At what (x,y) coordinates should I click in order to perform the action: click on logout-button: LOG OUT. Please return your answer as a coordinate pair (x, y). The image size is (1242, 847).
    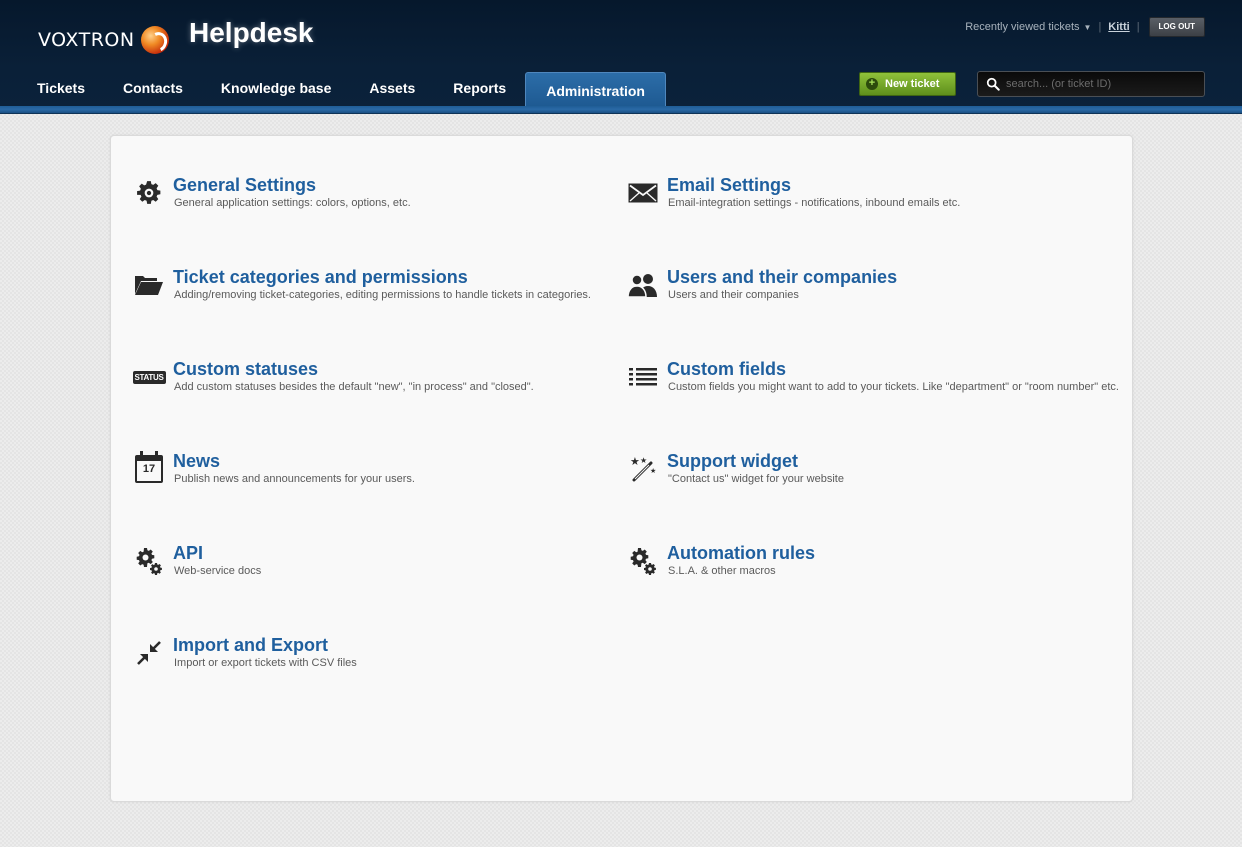
    Looking at the image, I should click on (1176, 27).